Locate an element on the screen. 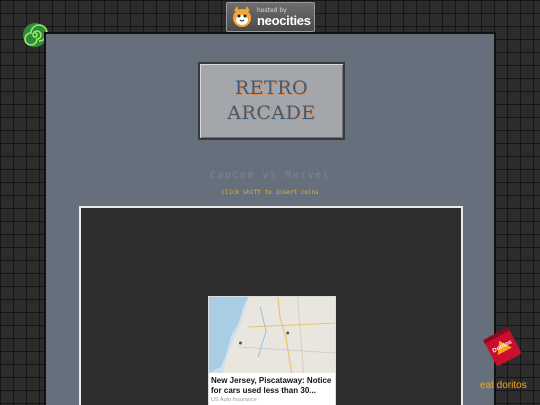 The width and height of the screenshot is (540, 405). neocities-badge: hosted by neocities is located at coordinates (270, 17).